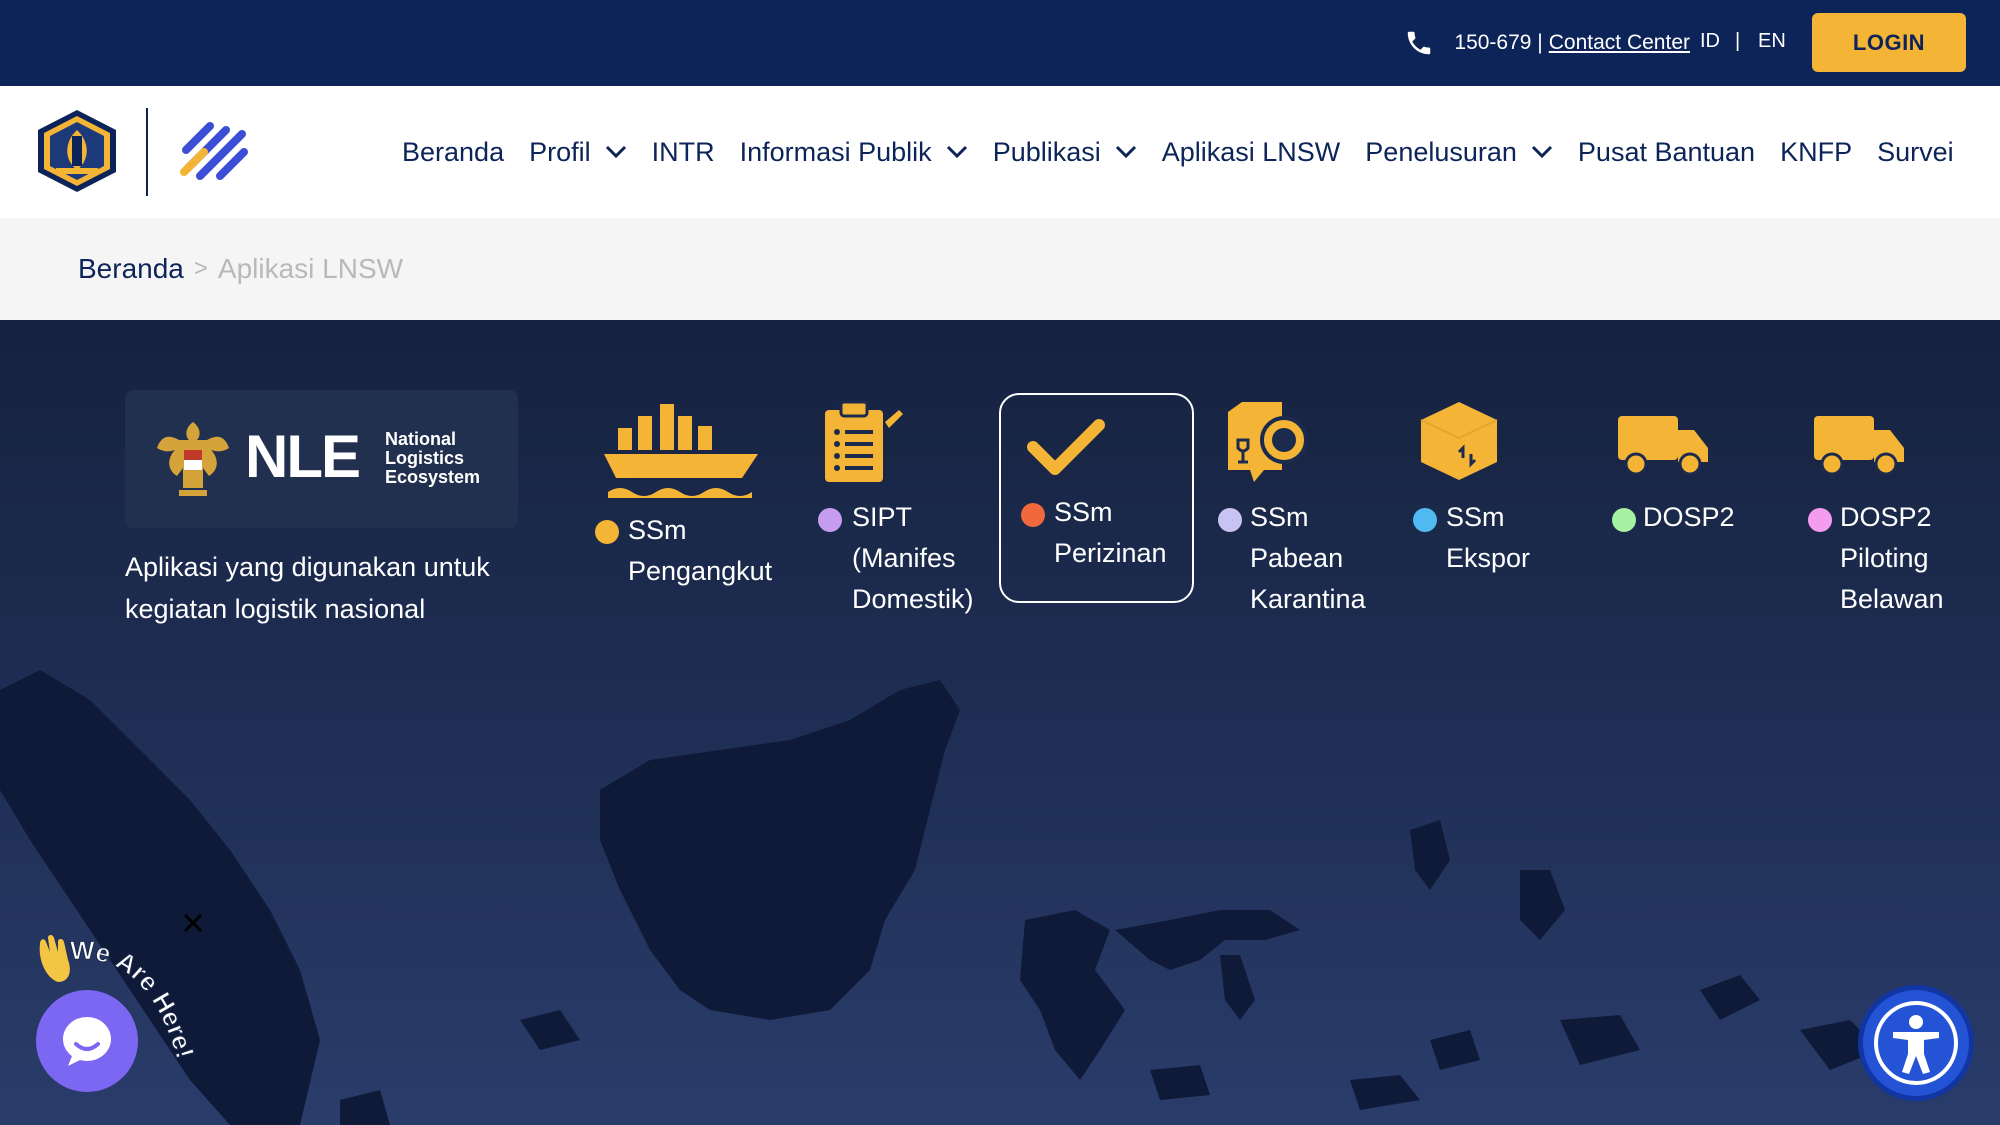 Image resolution: width=2000 pixels, height=1125 pixels. I want to click on breadcrumb-home-link: Beranda, so click(131, 269).